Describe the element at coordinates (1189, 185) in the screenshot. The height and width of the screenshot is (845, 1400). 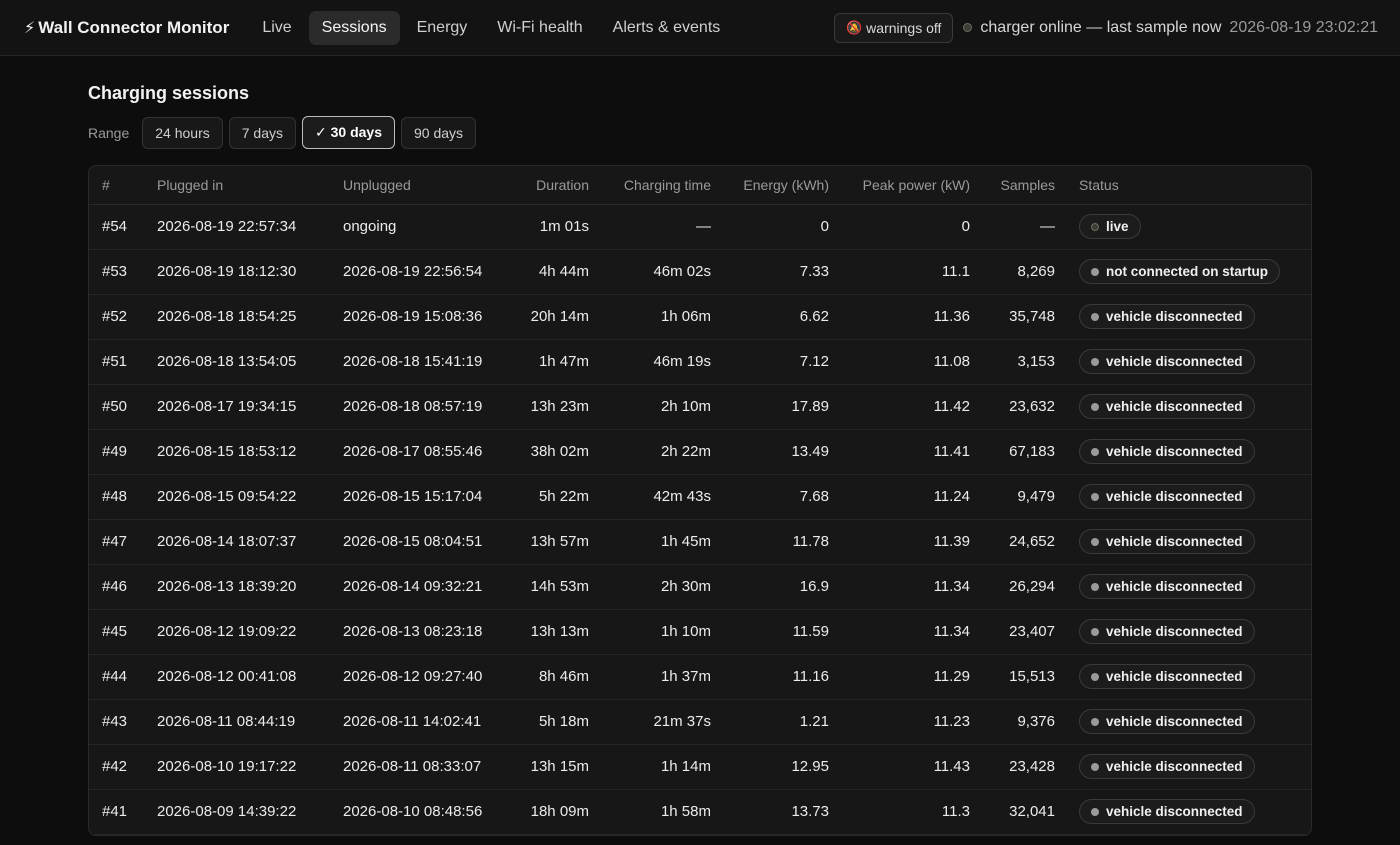
I see `column-header-status: Status` at that location.